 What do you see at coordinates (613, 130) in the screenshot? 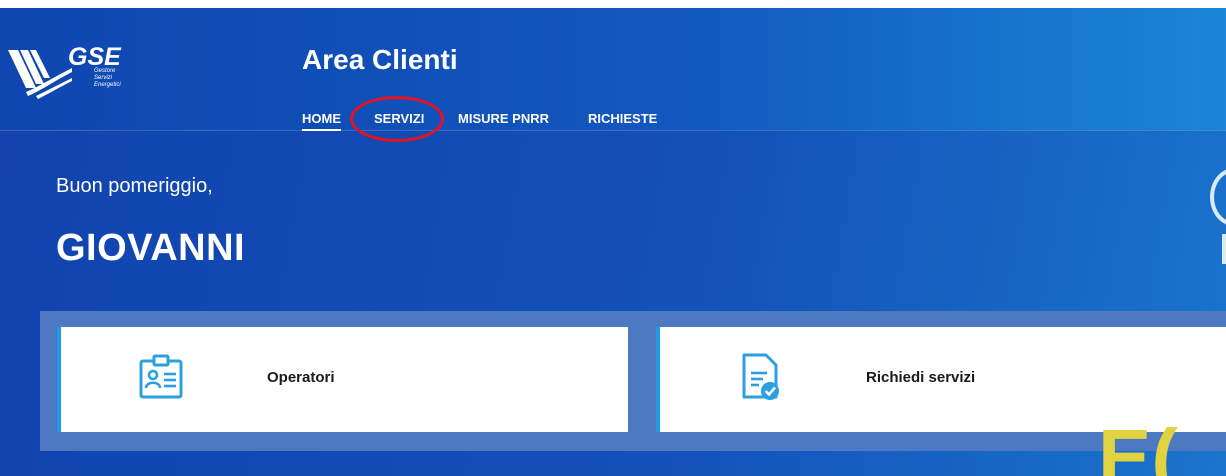
I see `header-divider` at bounding box center [613, 130].